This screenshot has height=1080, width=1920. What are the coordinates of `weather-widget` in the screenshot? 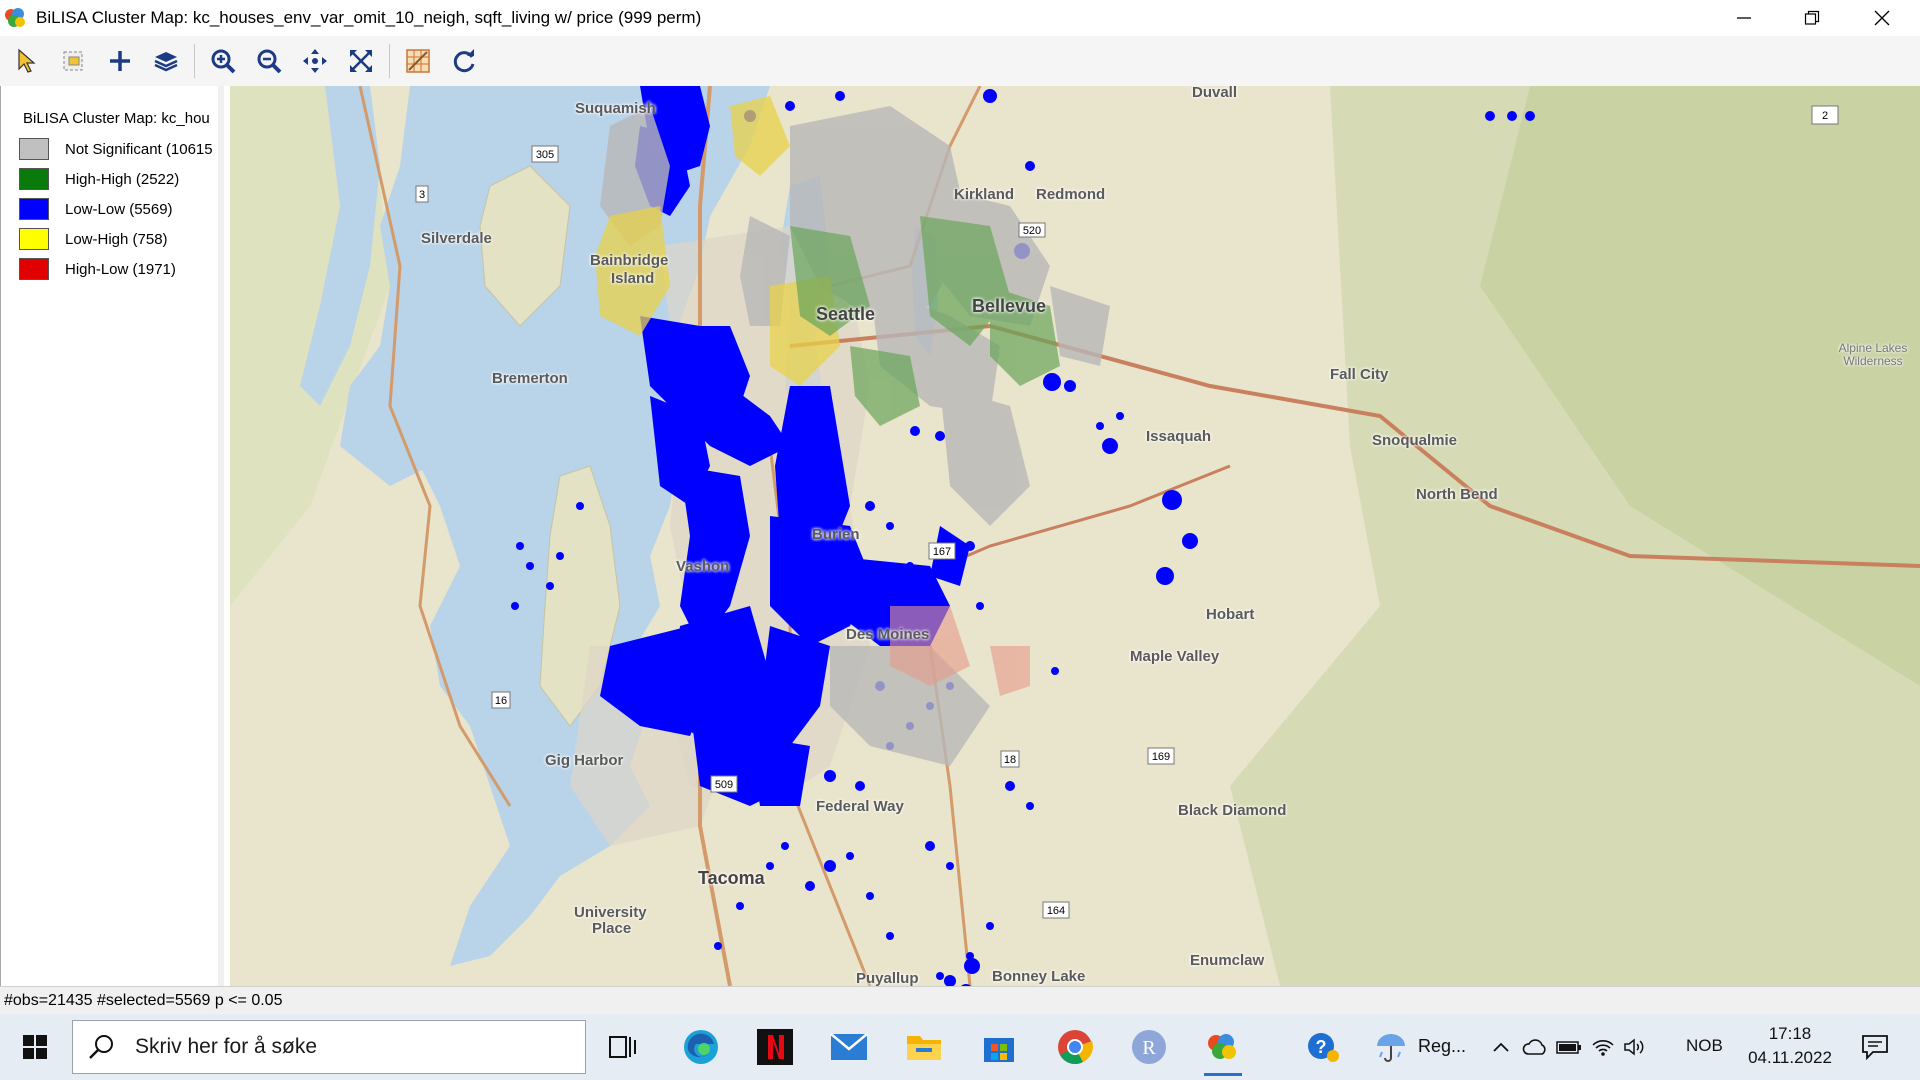 It's located at (1391, 1047).